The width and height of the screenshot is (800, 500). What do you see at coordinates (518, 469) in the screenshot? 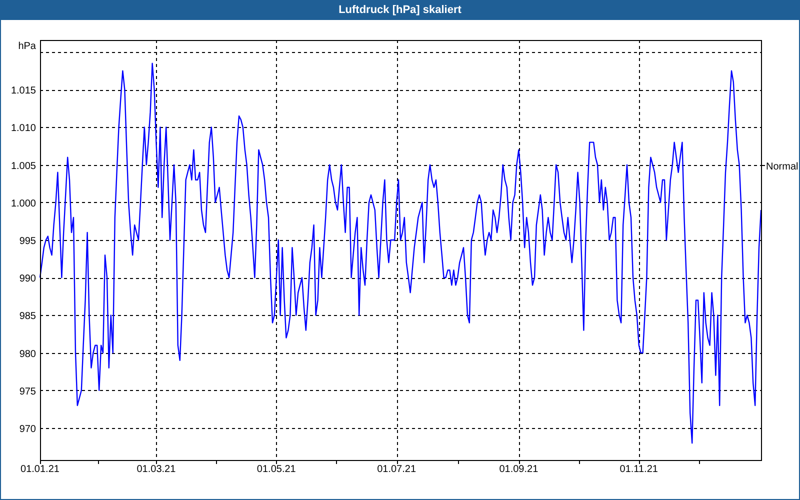
I see `x-tick-label: 01.09.21` at bounding box center [518, 469].